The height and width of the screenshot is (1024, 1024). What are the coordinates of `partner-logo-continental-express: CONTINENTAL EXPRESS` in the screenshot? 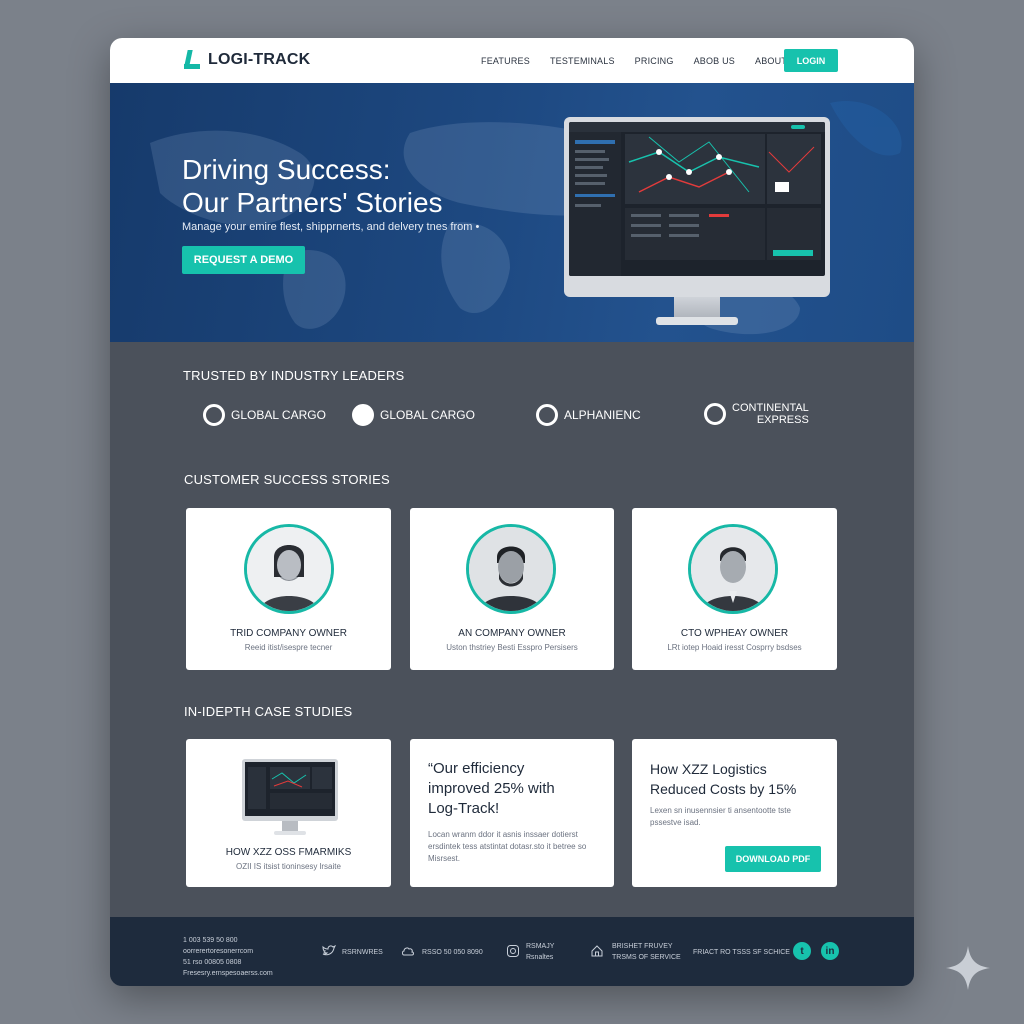 It's located at (756, 414).